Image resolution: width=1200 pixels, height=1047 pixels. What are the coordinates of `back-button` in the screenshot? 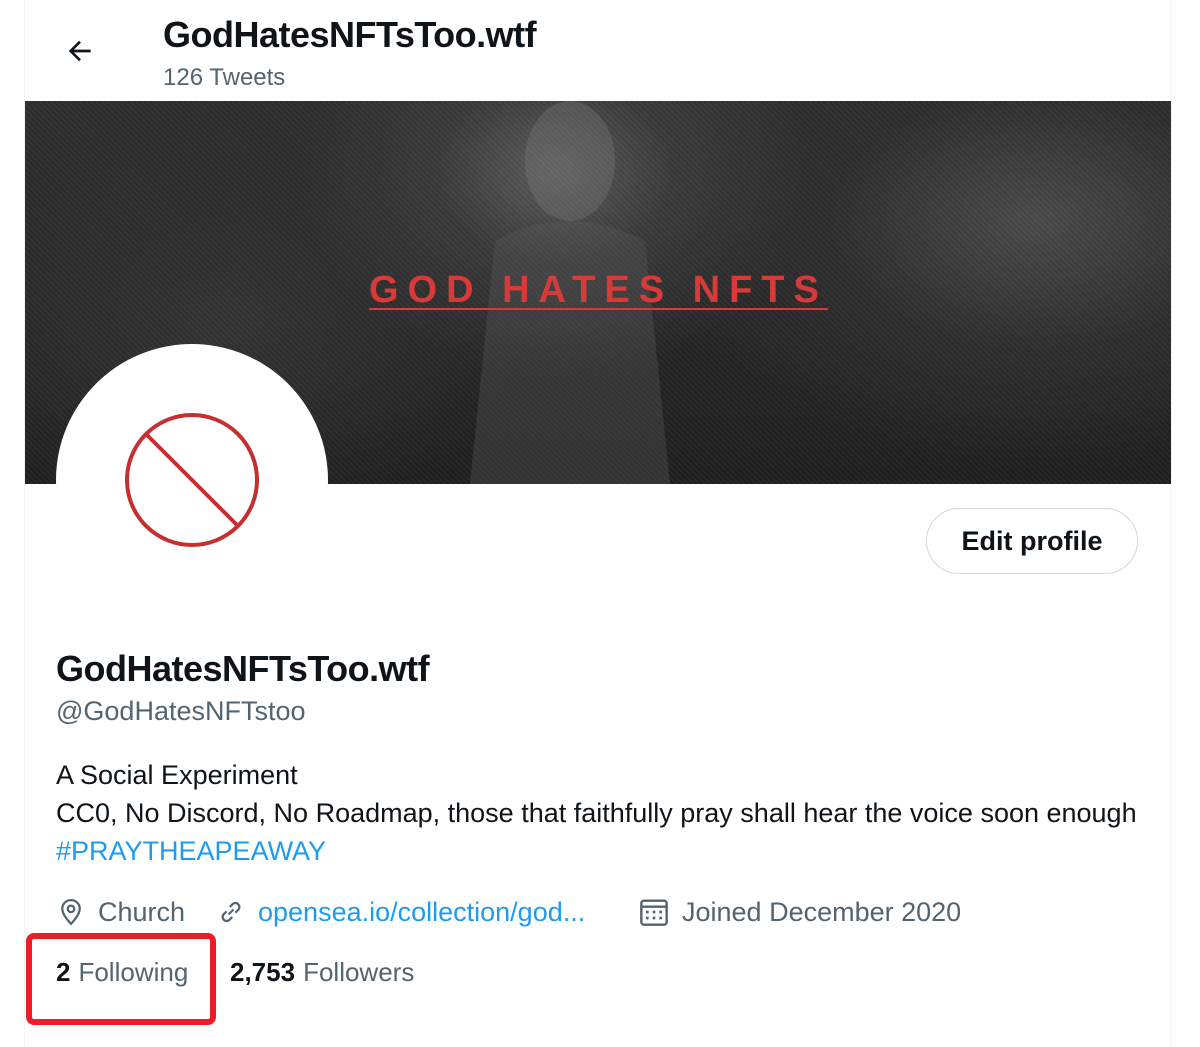 It's located at (80, 51).